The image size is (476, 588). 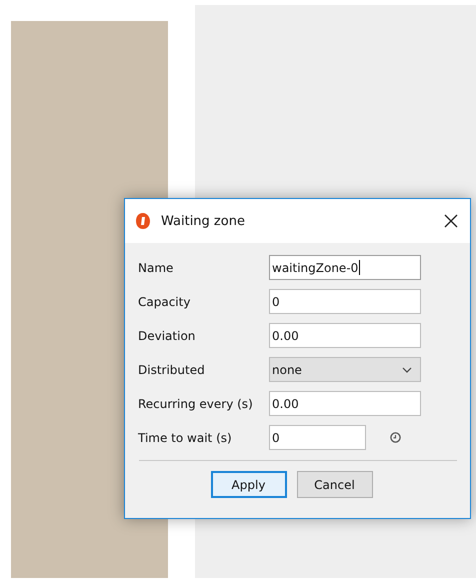 What do you see at coordinates (345, 369) in the screenshot?
I see `dropdown: none` at bounding box center [345, 369].